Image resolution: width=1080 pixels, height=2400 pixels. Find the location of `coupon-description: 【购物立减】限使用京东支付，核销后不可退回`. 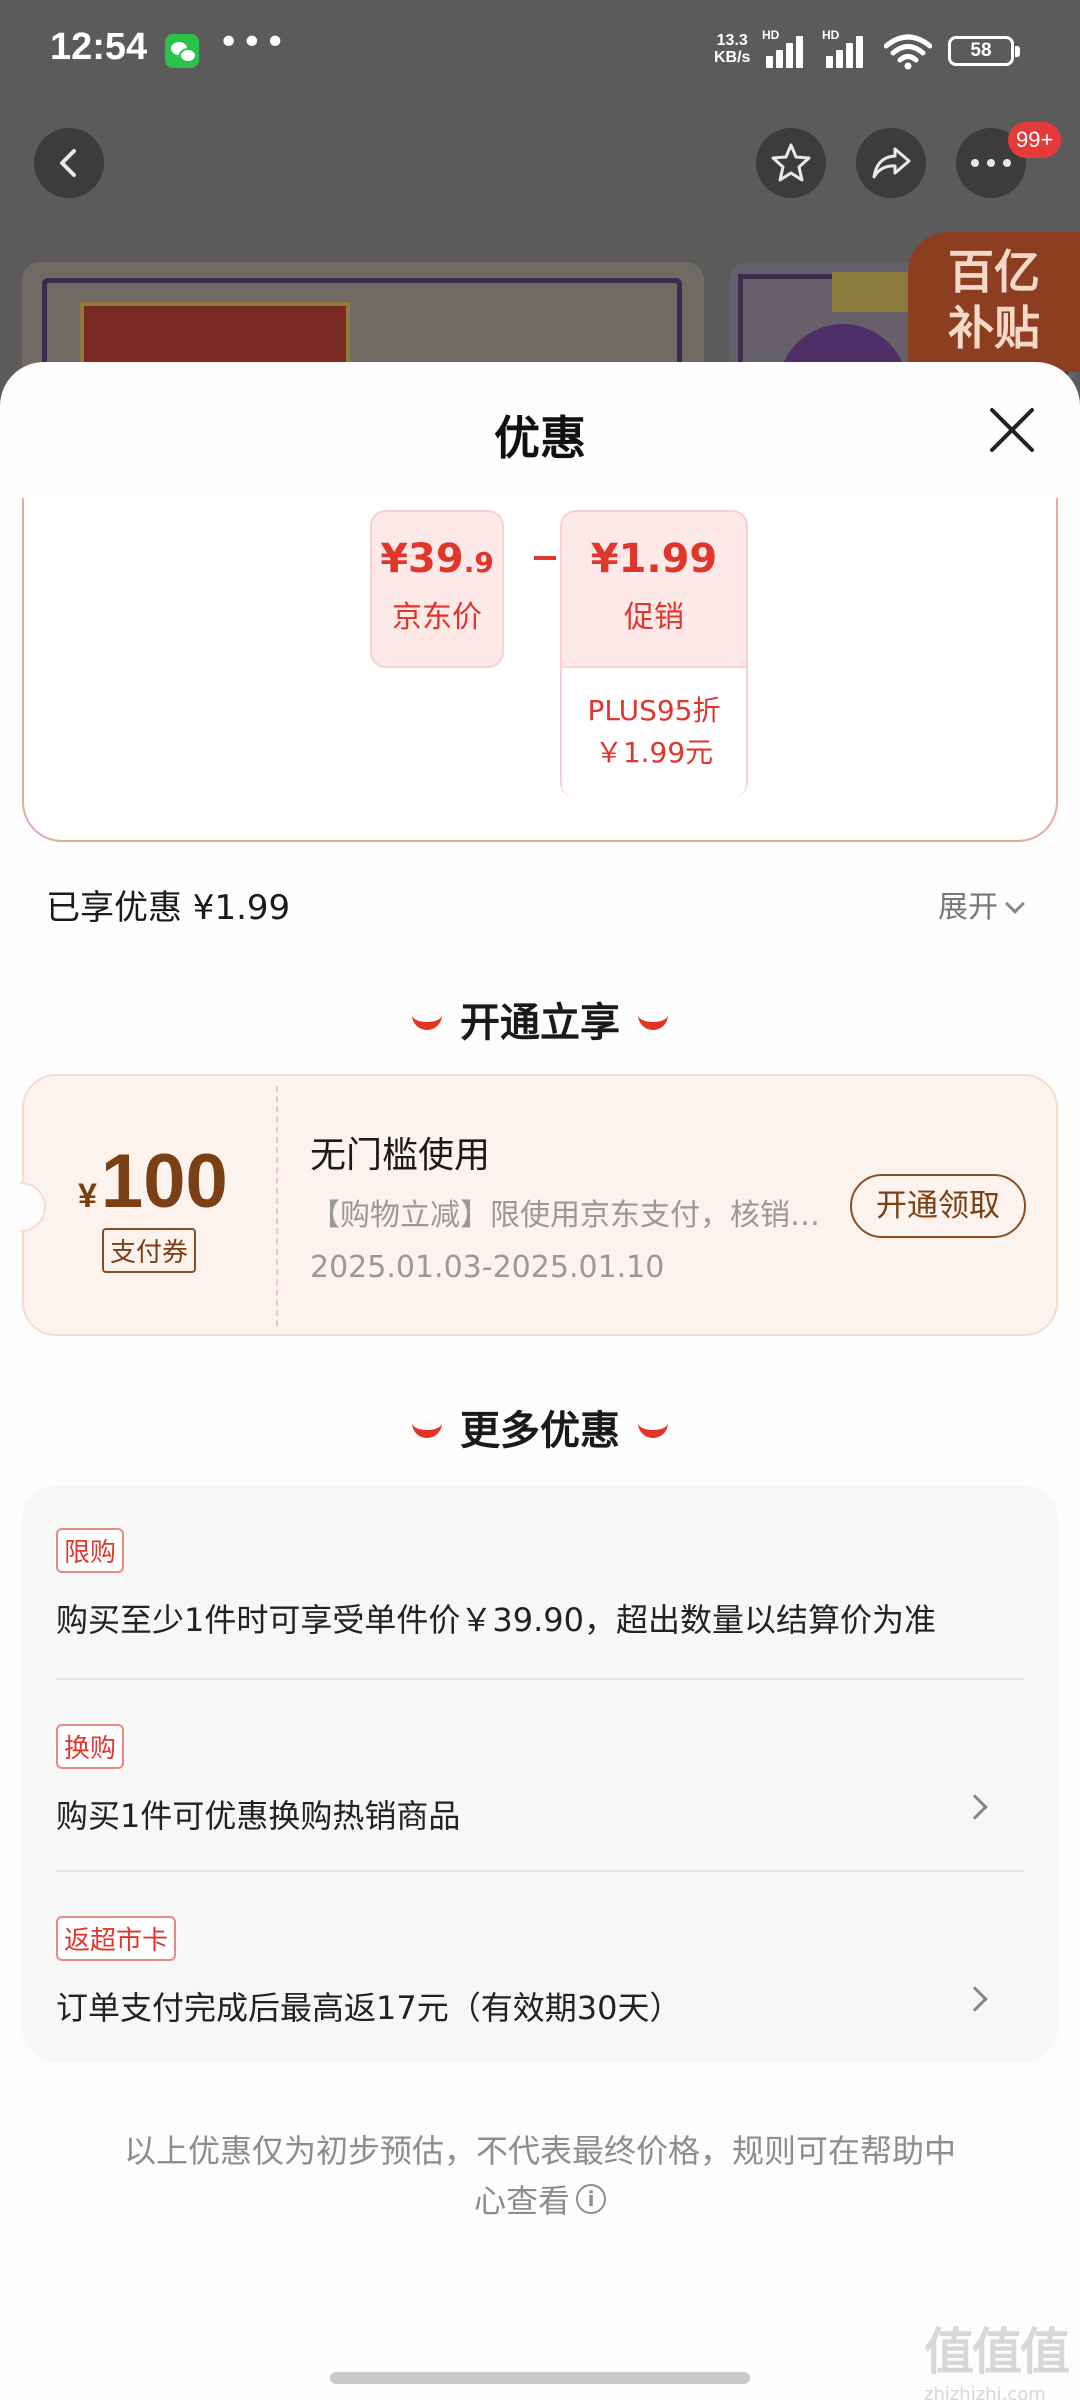

coupon-description: 【购物立减】限使用京东支付，核销后不可退回 is located at coordinates (575, 1215).